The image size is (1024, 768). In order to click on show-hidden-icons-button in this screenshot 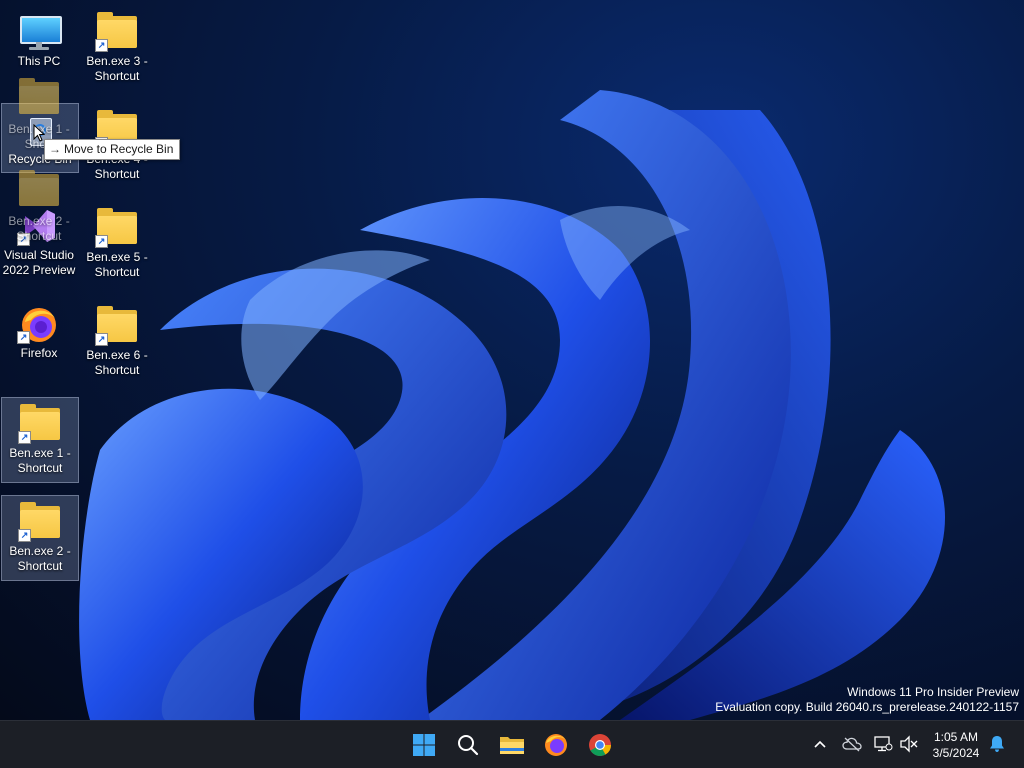, I will do `click(820, 744)`.